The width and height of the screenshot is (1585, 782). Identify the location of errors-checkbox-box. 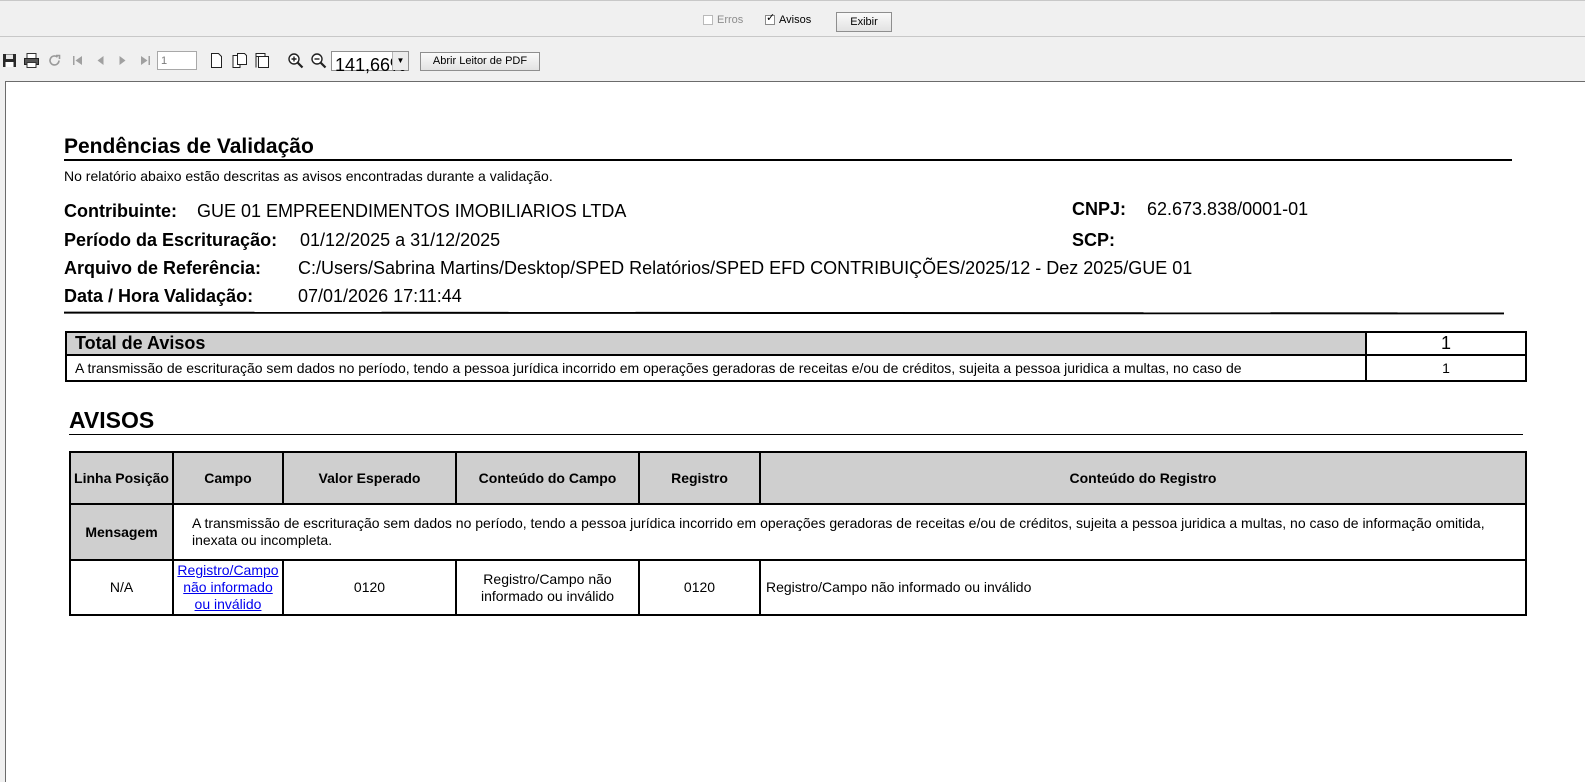
(708, 20).